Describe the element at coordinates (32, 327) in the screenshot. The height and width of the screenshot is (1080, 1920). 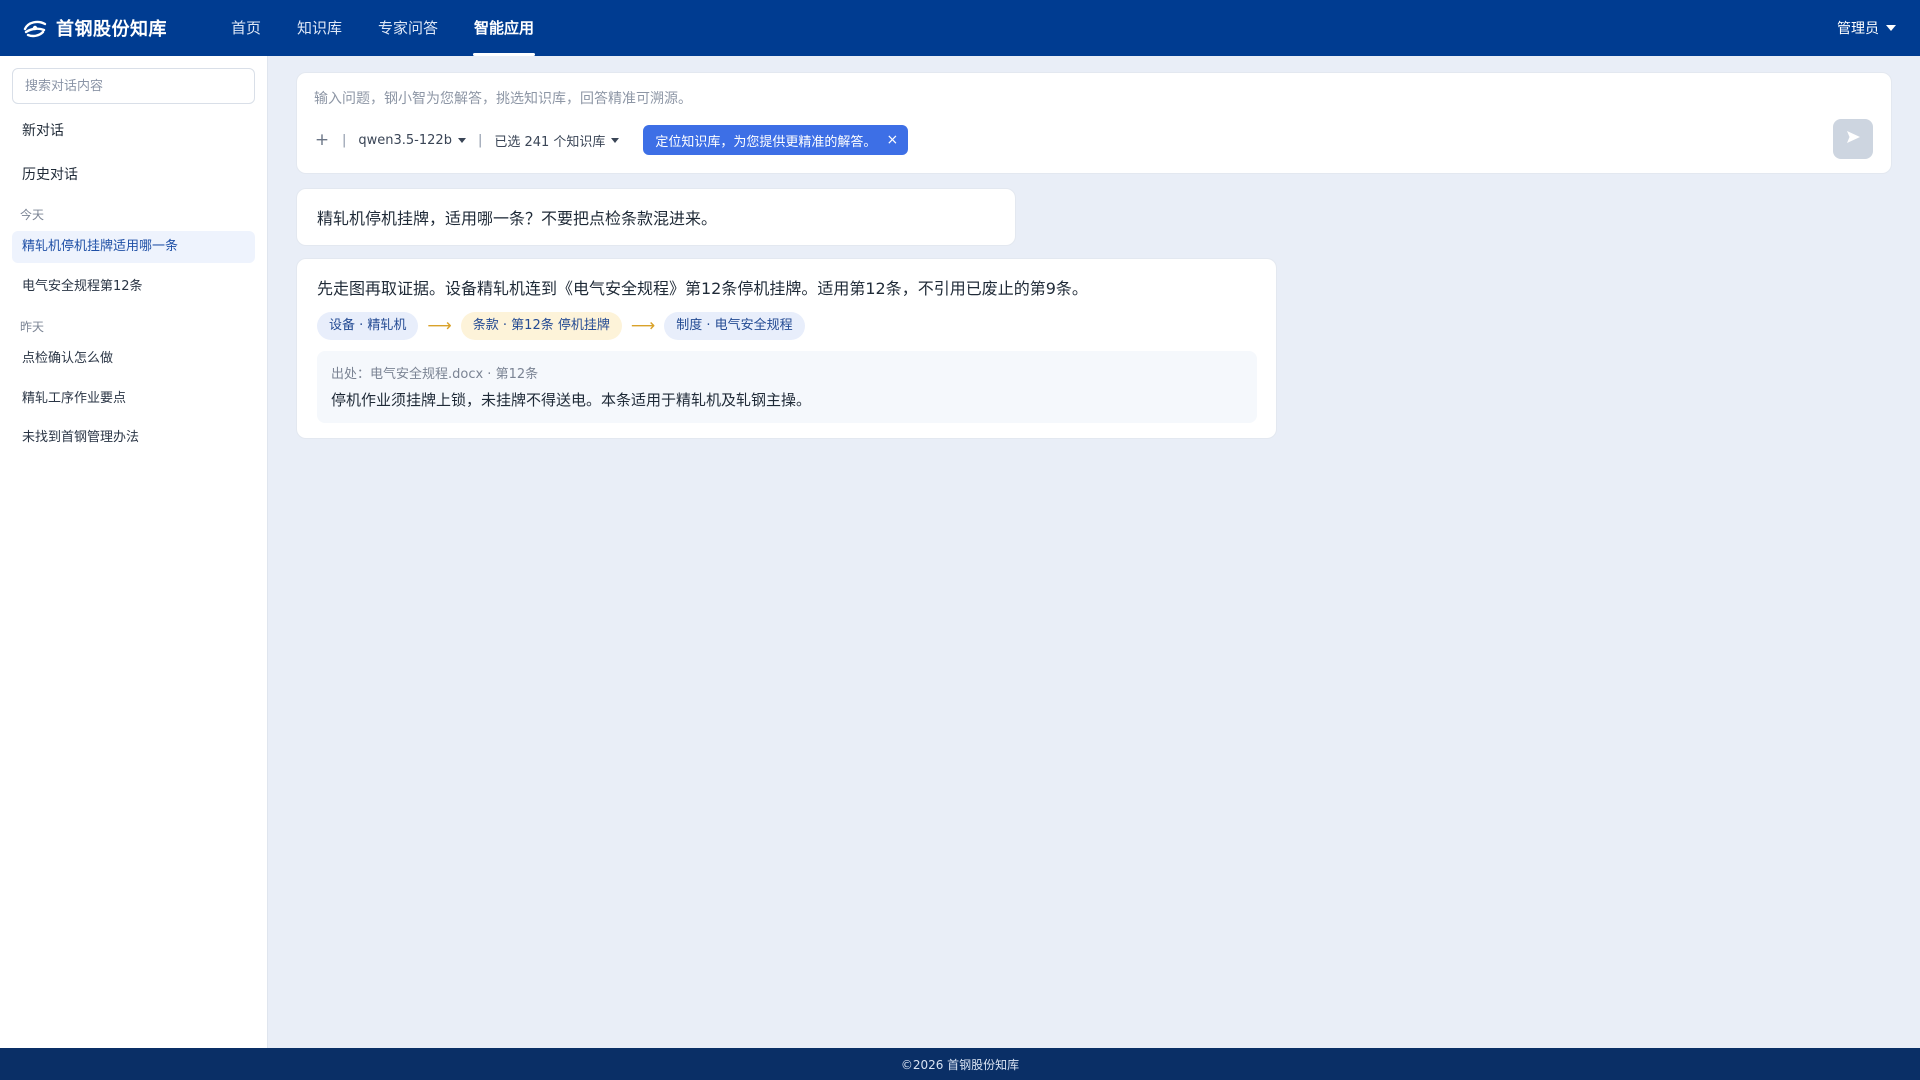
I see `group-label-yesterday: 昨天` at that location.